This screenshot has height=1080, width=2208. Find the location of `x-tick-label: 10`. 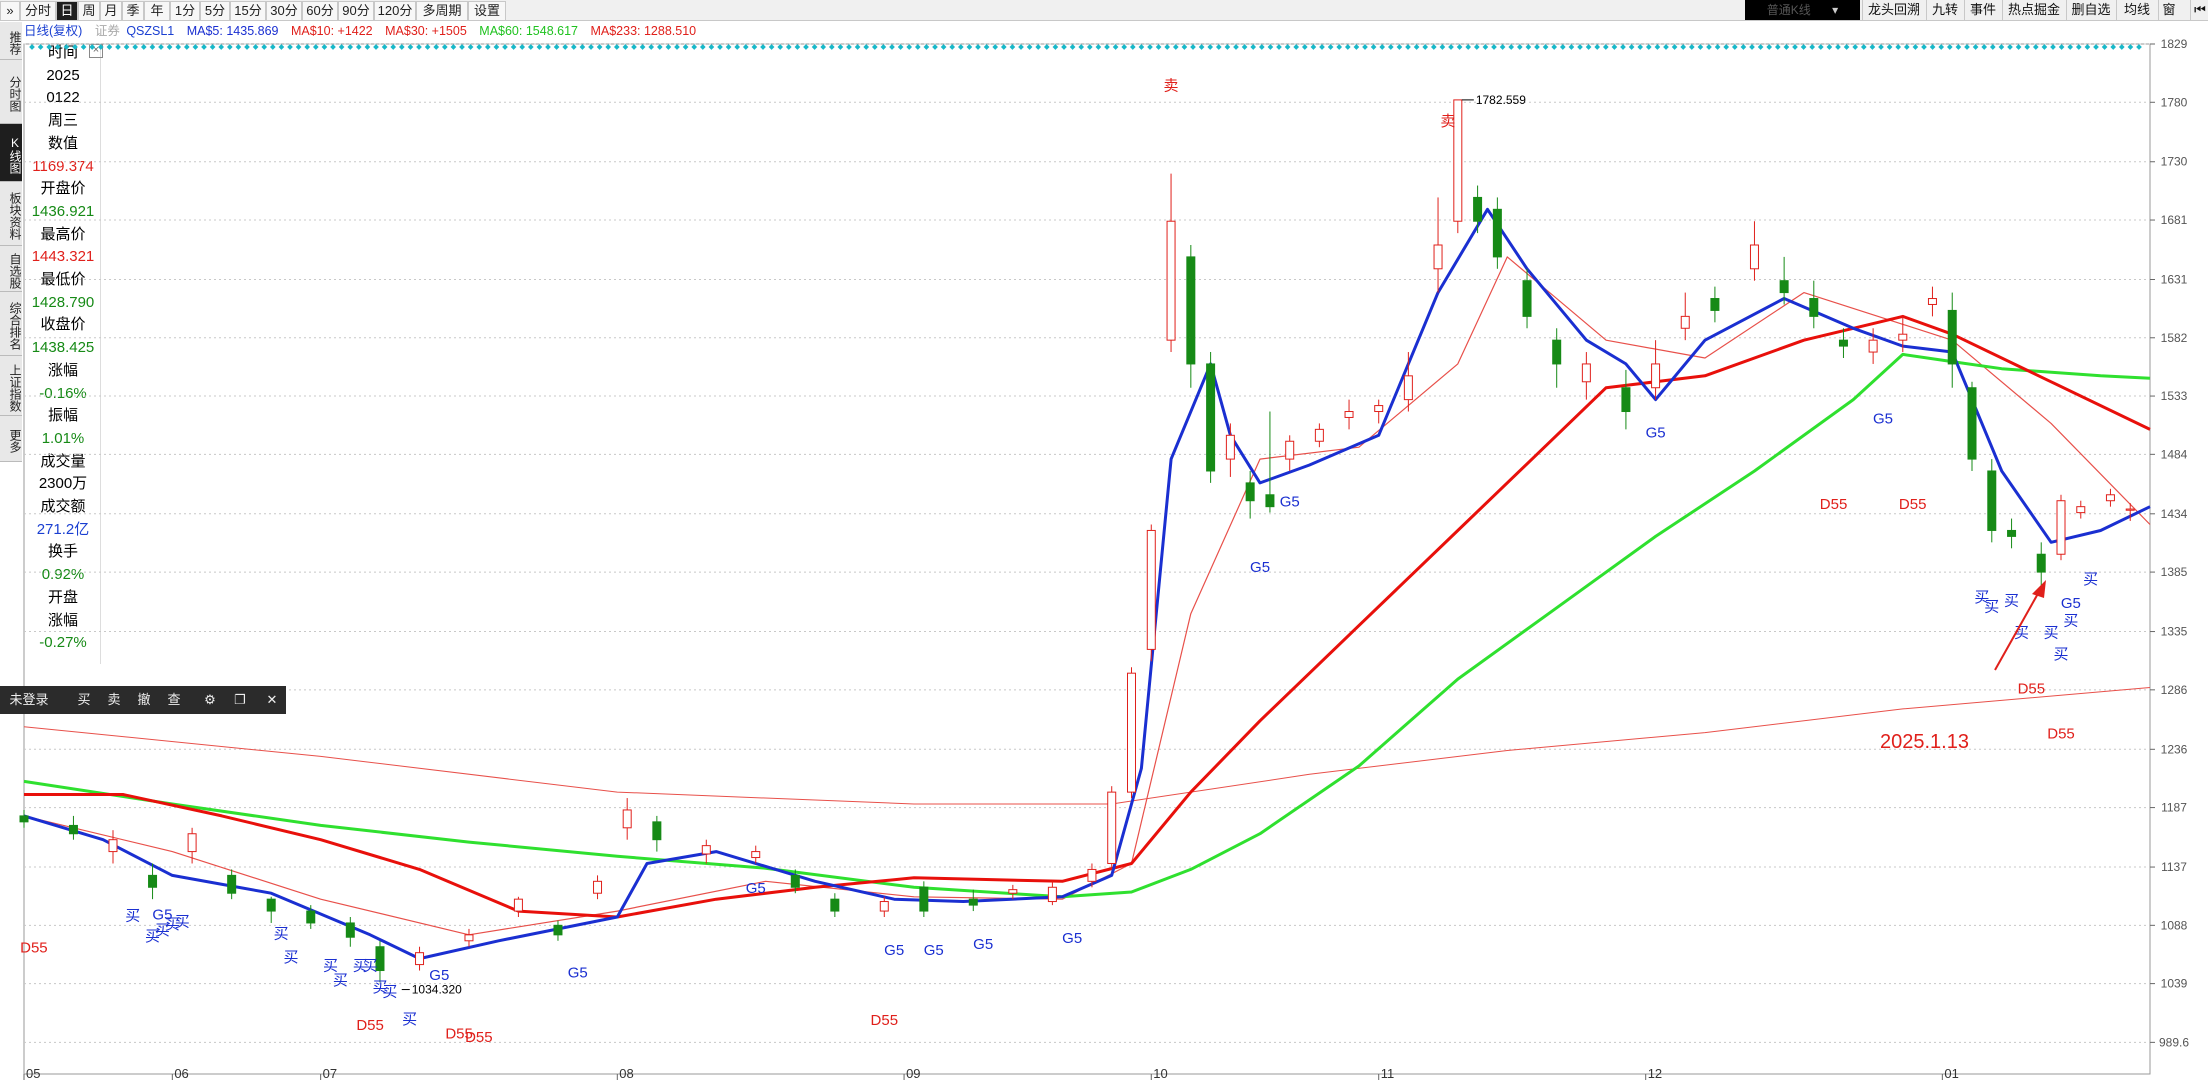

x-tick-label: 10 is located at coordinates (1160, 1073).